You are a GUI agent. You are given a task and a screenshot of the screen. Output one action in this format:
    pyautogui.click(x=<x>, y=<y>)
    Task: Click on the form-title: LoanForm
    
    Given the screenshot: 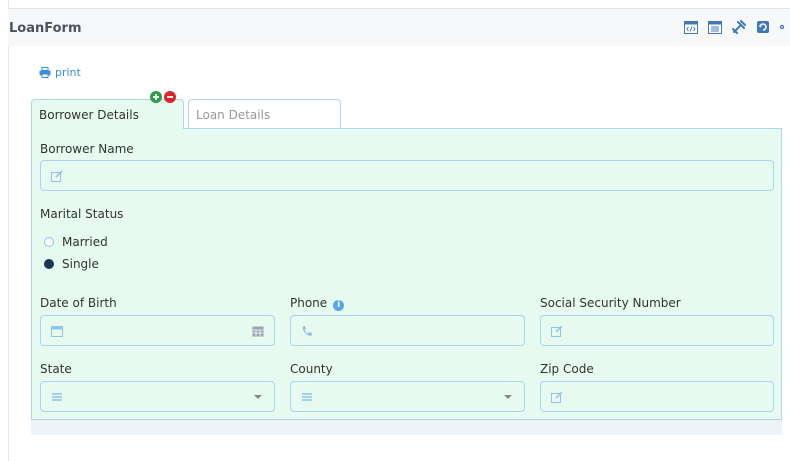 What is the action you would take?
    pyautogui.click(x=45, y=28)
    